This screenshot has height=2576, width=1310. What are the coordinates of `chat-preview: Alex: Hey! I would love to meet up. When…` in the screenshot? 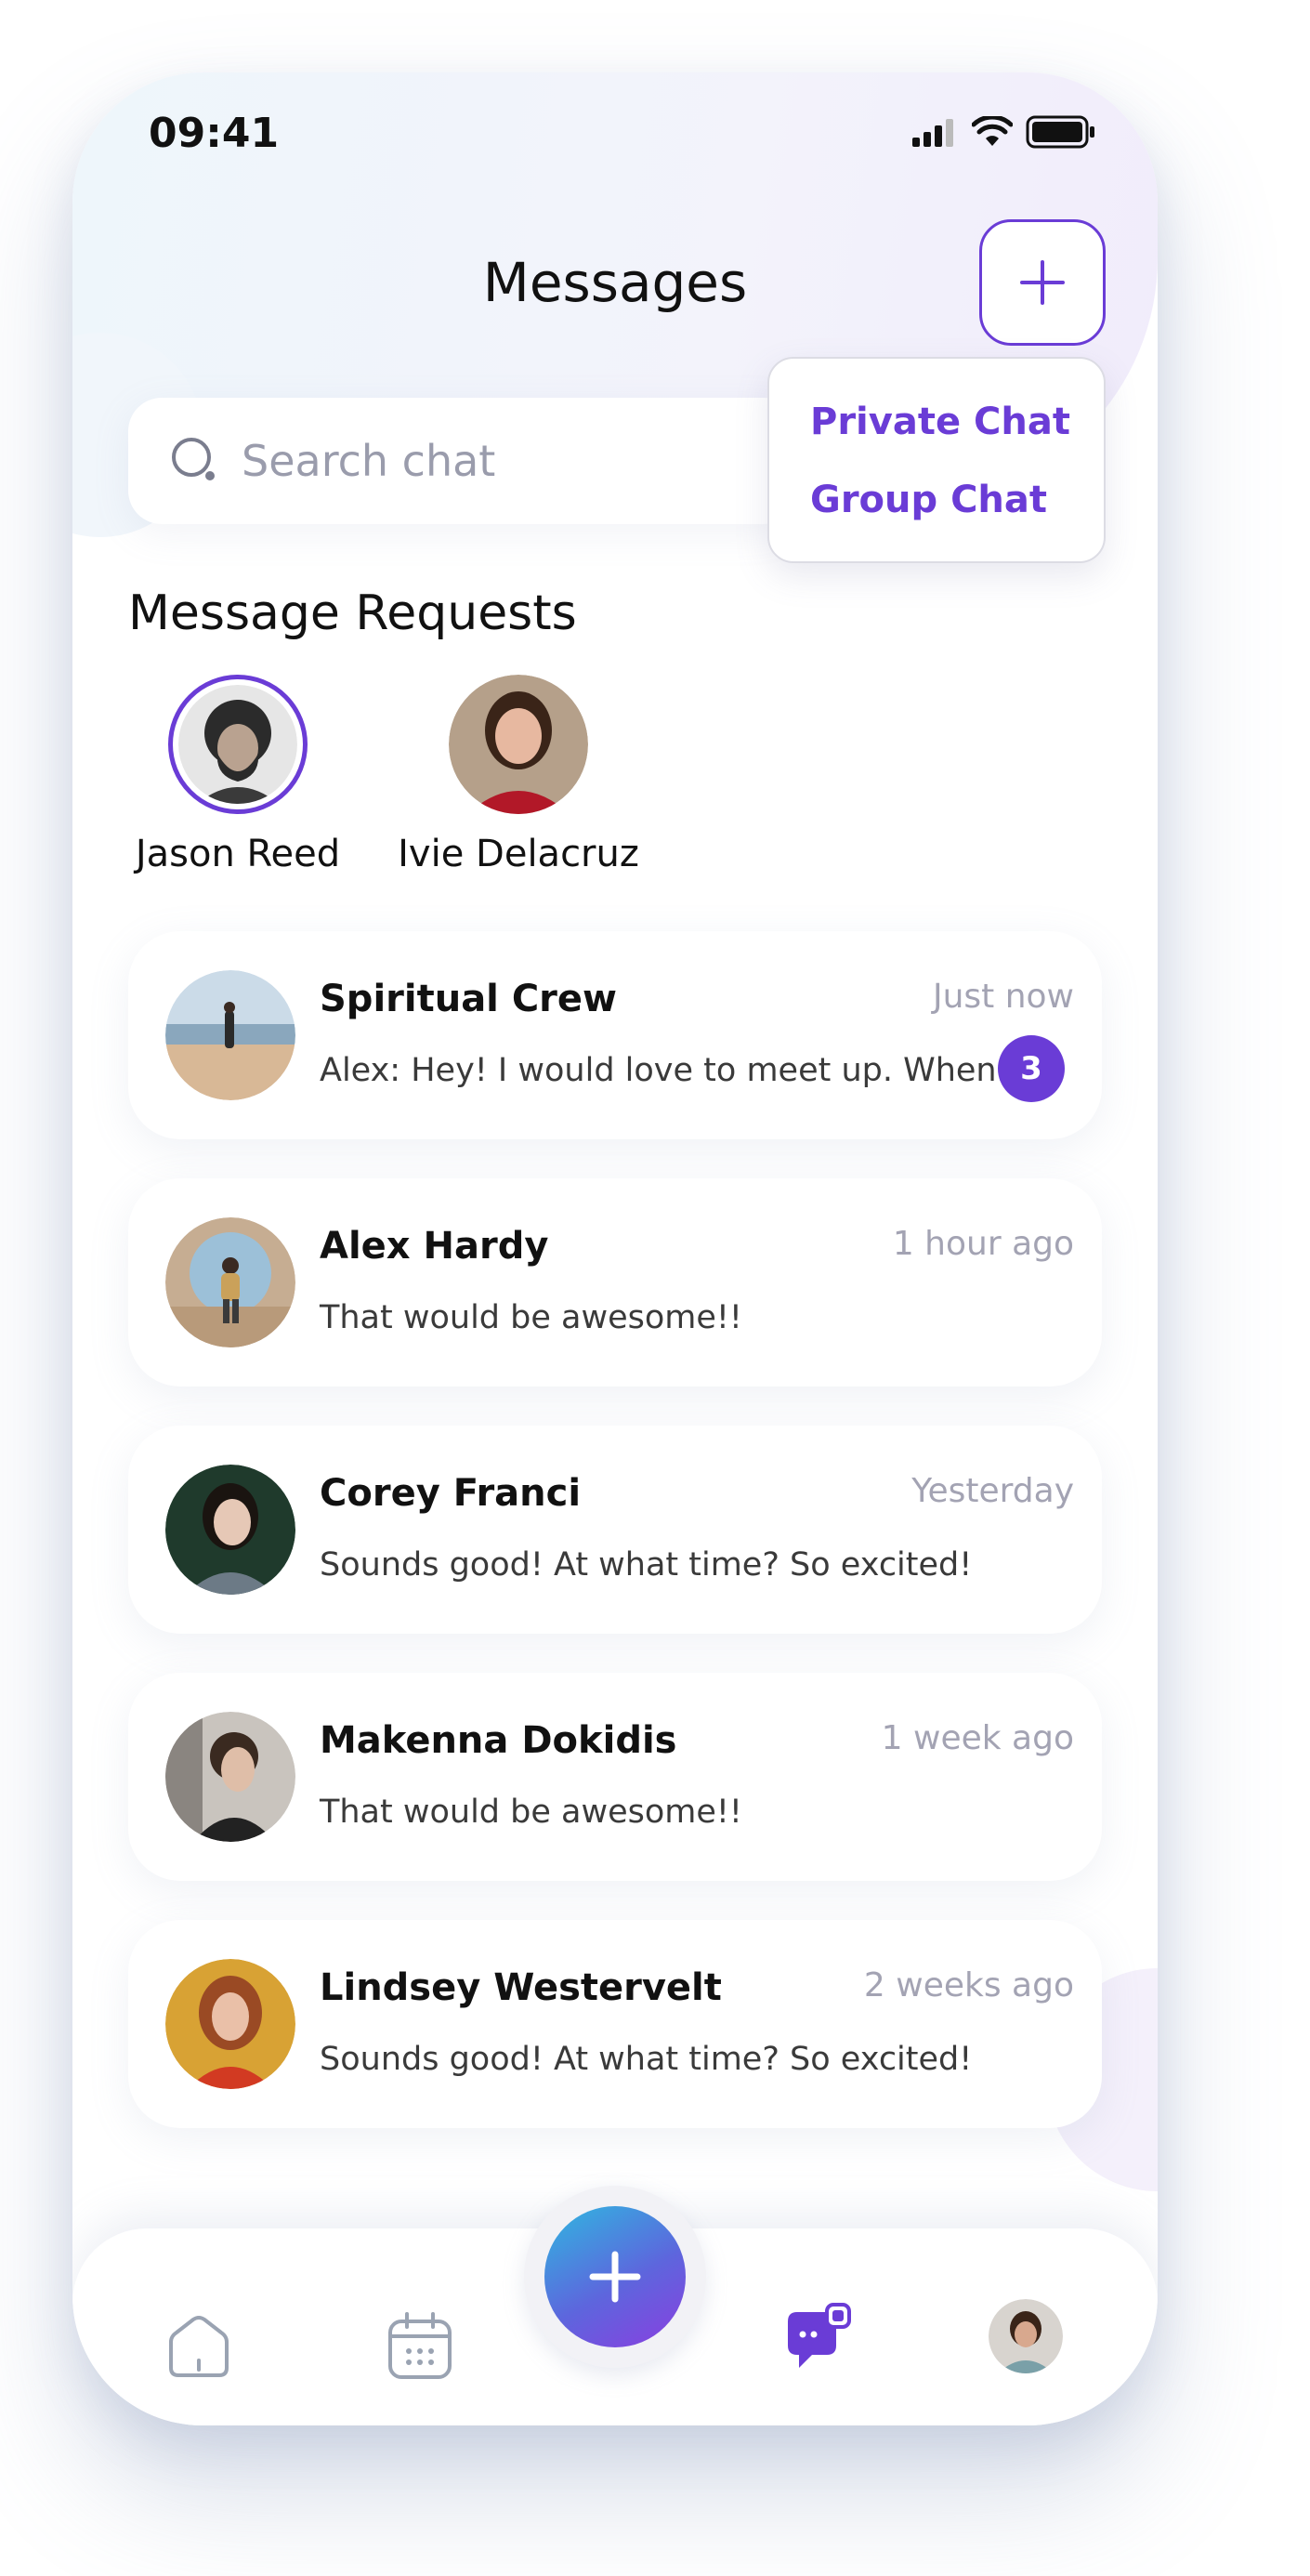 It's located at (674, 1070).